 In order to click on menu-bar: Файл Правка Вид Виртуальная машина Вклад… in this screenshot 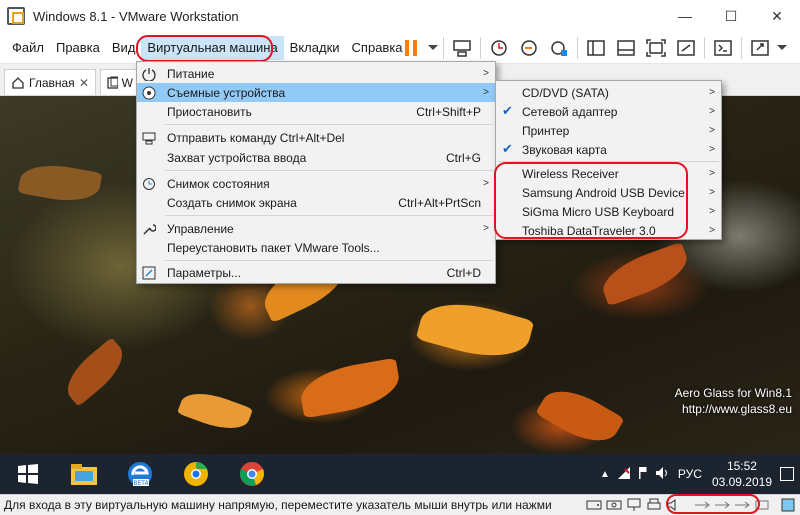, I will do `click(400, 48)`.